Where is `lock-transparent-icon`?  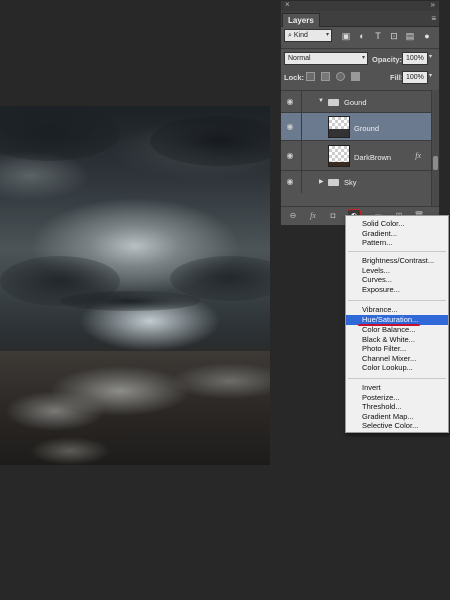 lock-transparent-icon is located at coordinates (310, 76).